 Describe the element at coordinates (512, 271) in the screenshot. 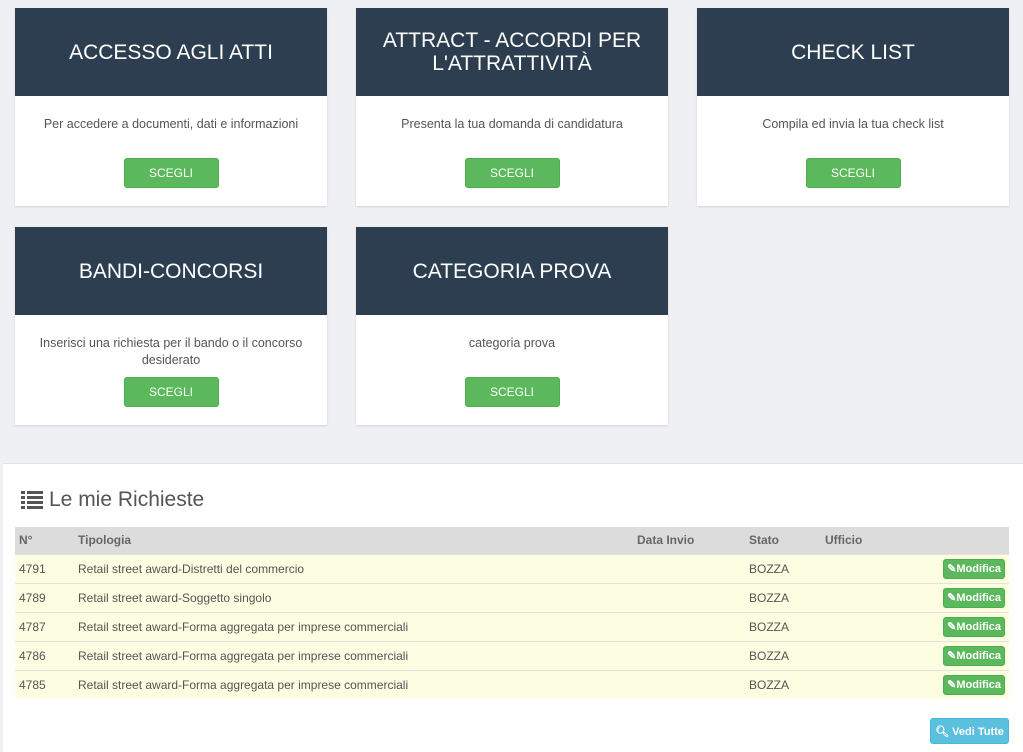

I see `category-title: CATEGORIA PROVA` at that location.